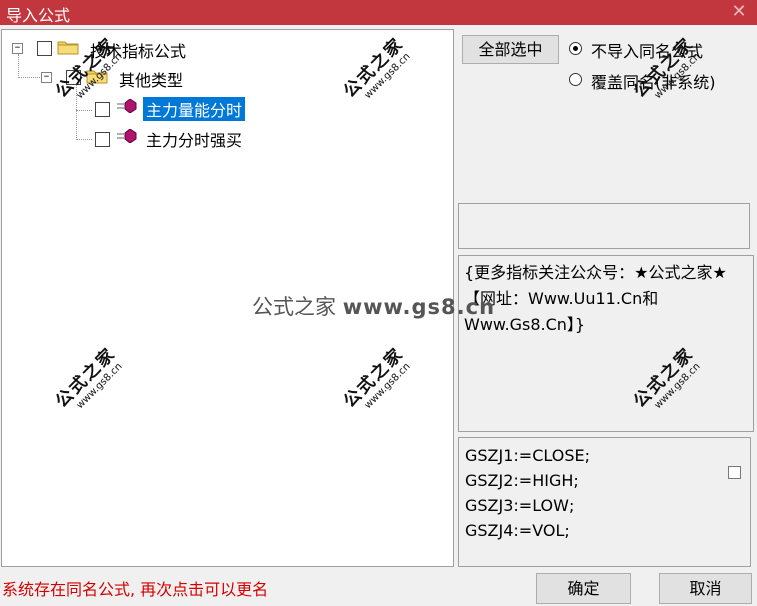 The height and width of the screenshot is (606, 757). What do you see at coordinates (520, 505) in the screenshot?
I see `code-line: GSZJ3:=LOW;` at bounding box center [520, 505].